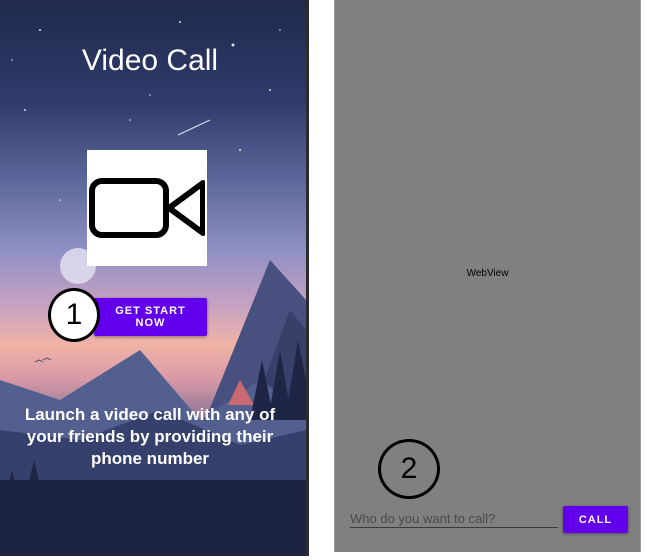  I want to click on get-start-now-button: GET START NOW, so click(150, 317).